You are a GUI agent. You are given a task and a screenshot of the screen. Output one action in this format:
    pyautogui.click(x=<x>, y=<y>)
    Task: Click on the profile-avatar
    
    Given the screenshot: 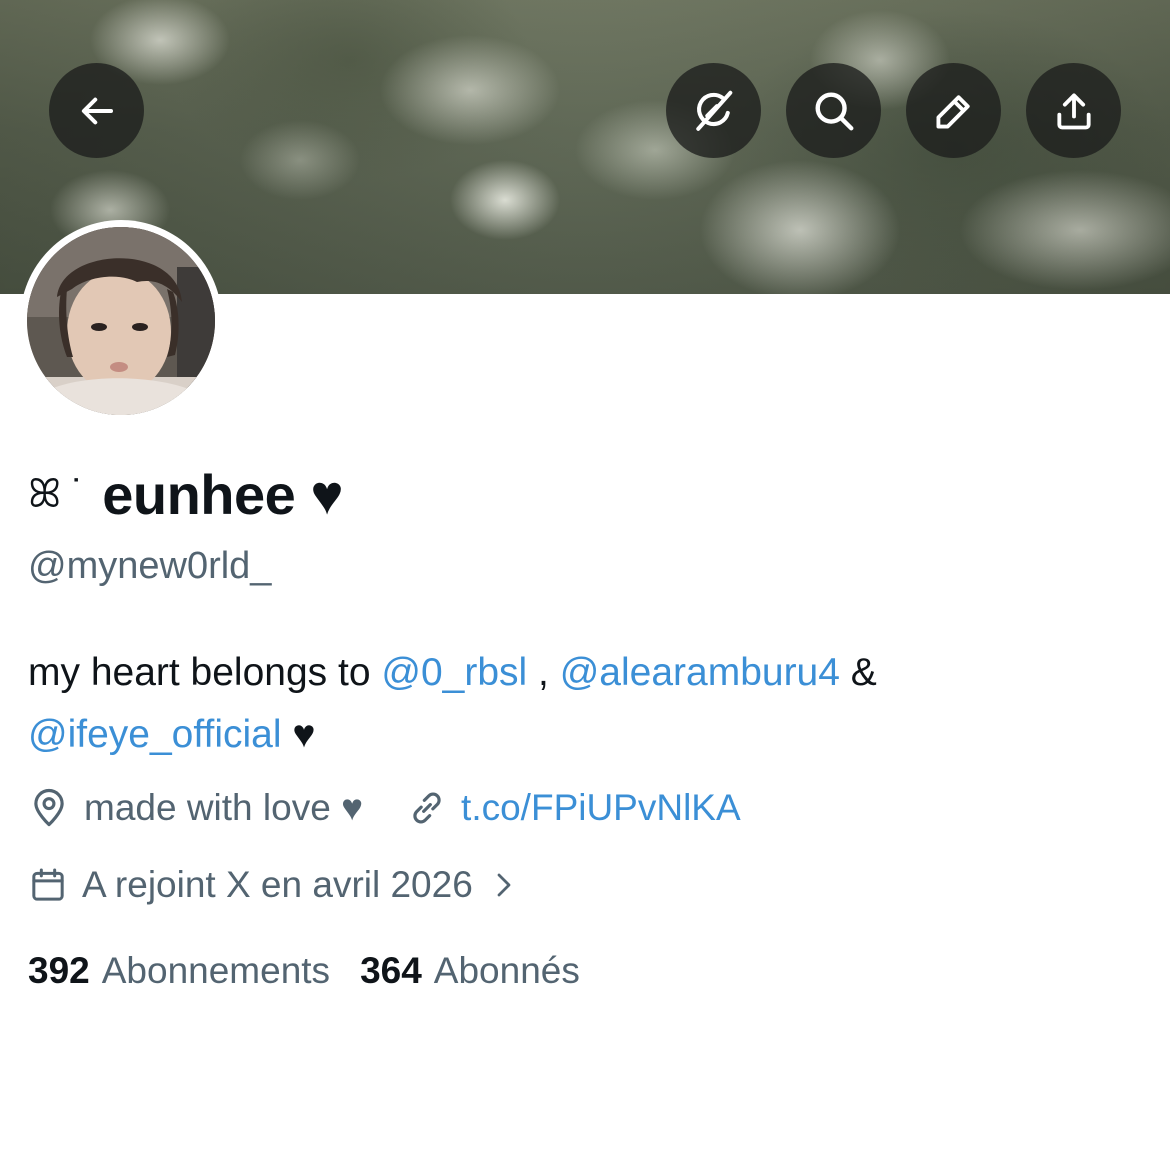 What is the action you would take?
    pyautogui.click(x=121, y=321)
    